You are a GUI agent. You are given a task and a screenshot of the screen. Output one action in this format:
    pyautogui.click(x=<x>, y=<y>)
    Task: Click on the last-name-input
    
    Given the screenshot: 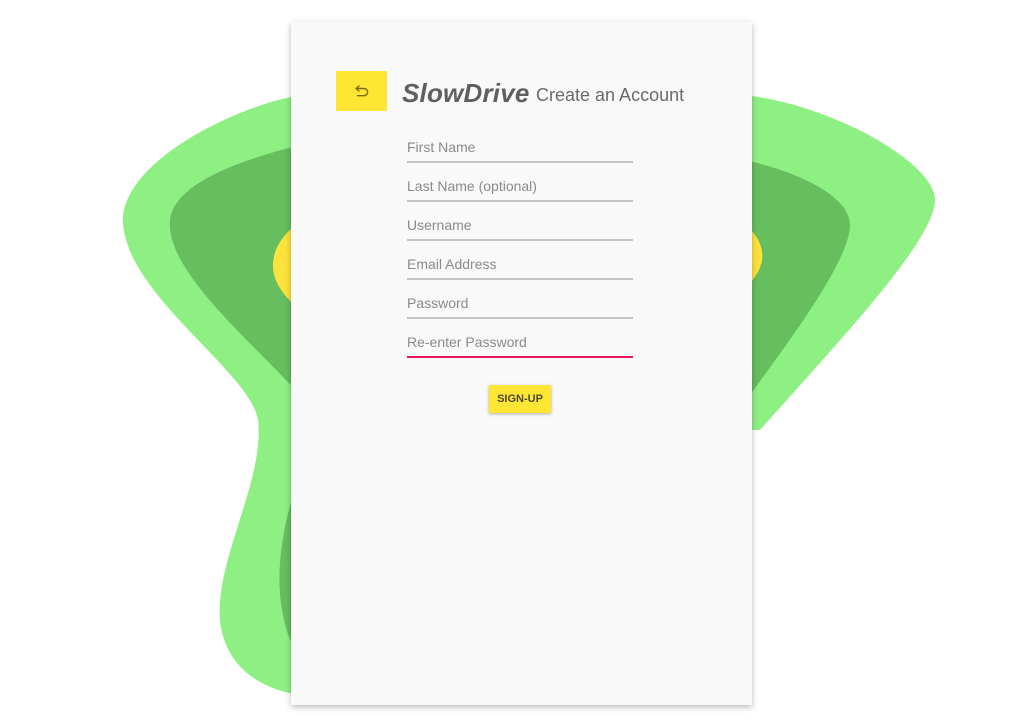 What is the action you would take?
    pyautogui.click(x=520, y=188)
    